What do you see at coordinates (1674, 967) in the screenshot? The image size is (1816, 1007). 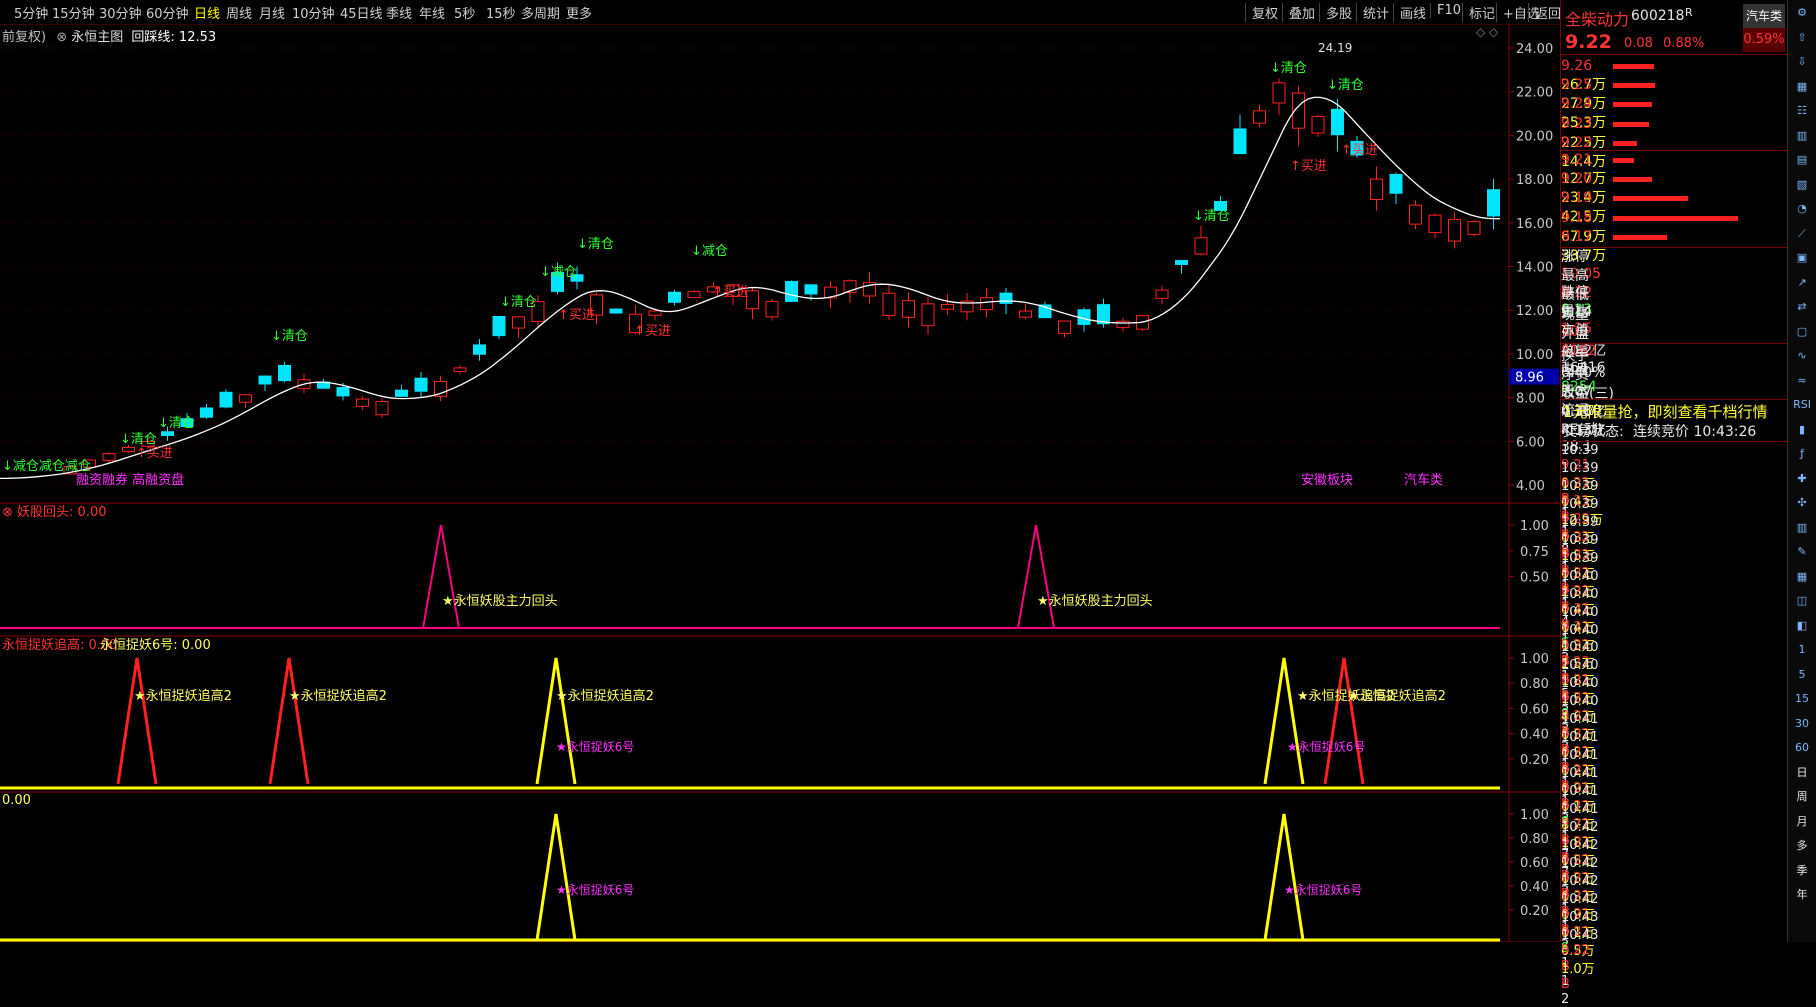 I see `tick-row: 10:43 9.22 1.0万 B 2` at bounding box center [1674, 967].